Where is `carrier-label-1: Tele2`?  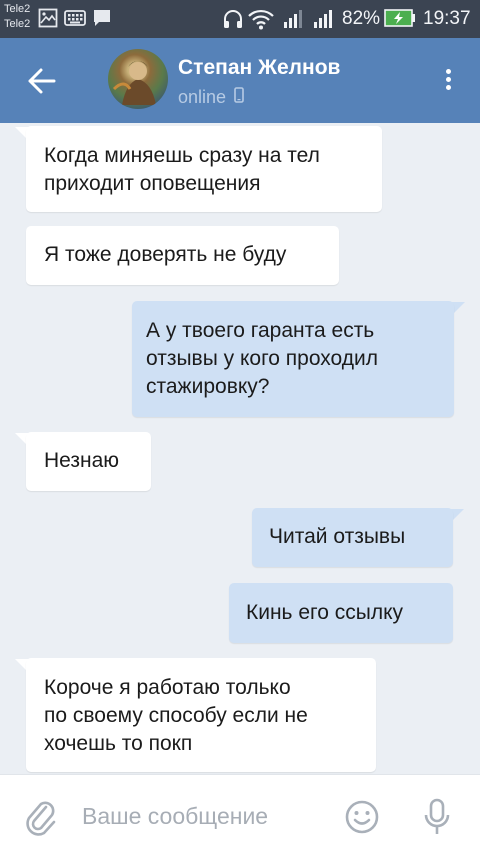
carrier-label-1: Tele2 is located at coordinates (17, 9).